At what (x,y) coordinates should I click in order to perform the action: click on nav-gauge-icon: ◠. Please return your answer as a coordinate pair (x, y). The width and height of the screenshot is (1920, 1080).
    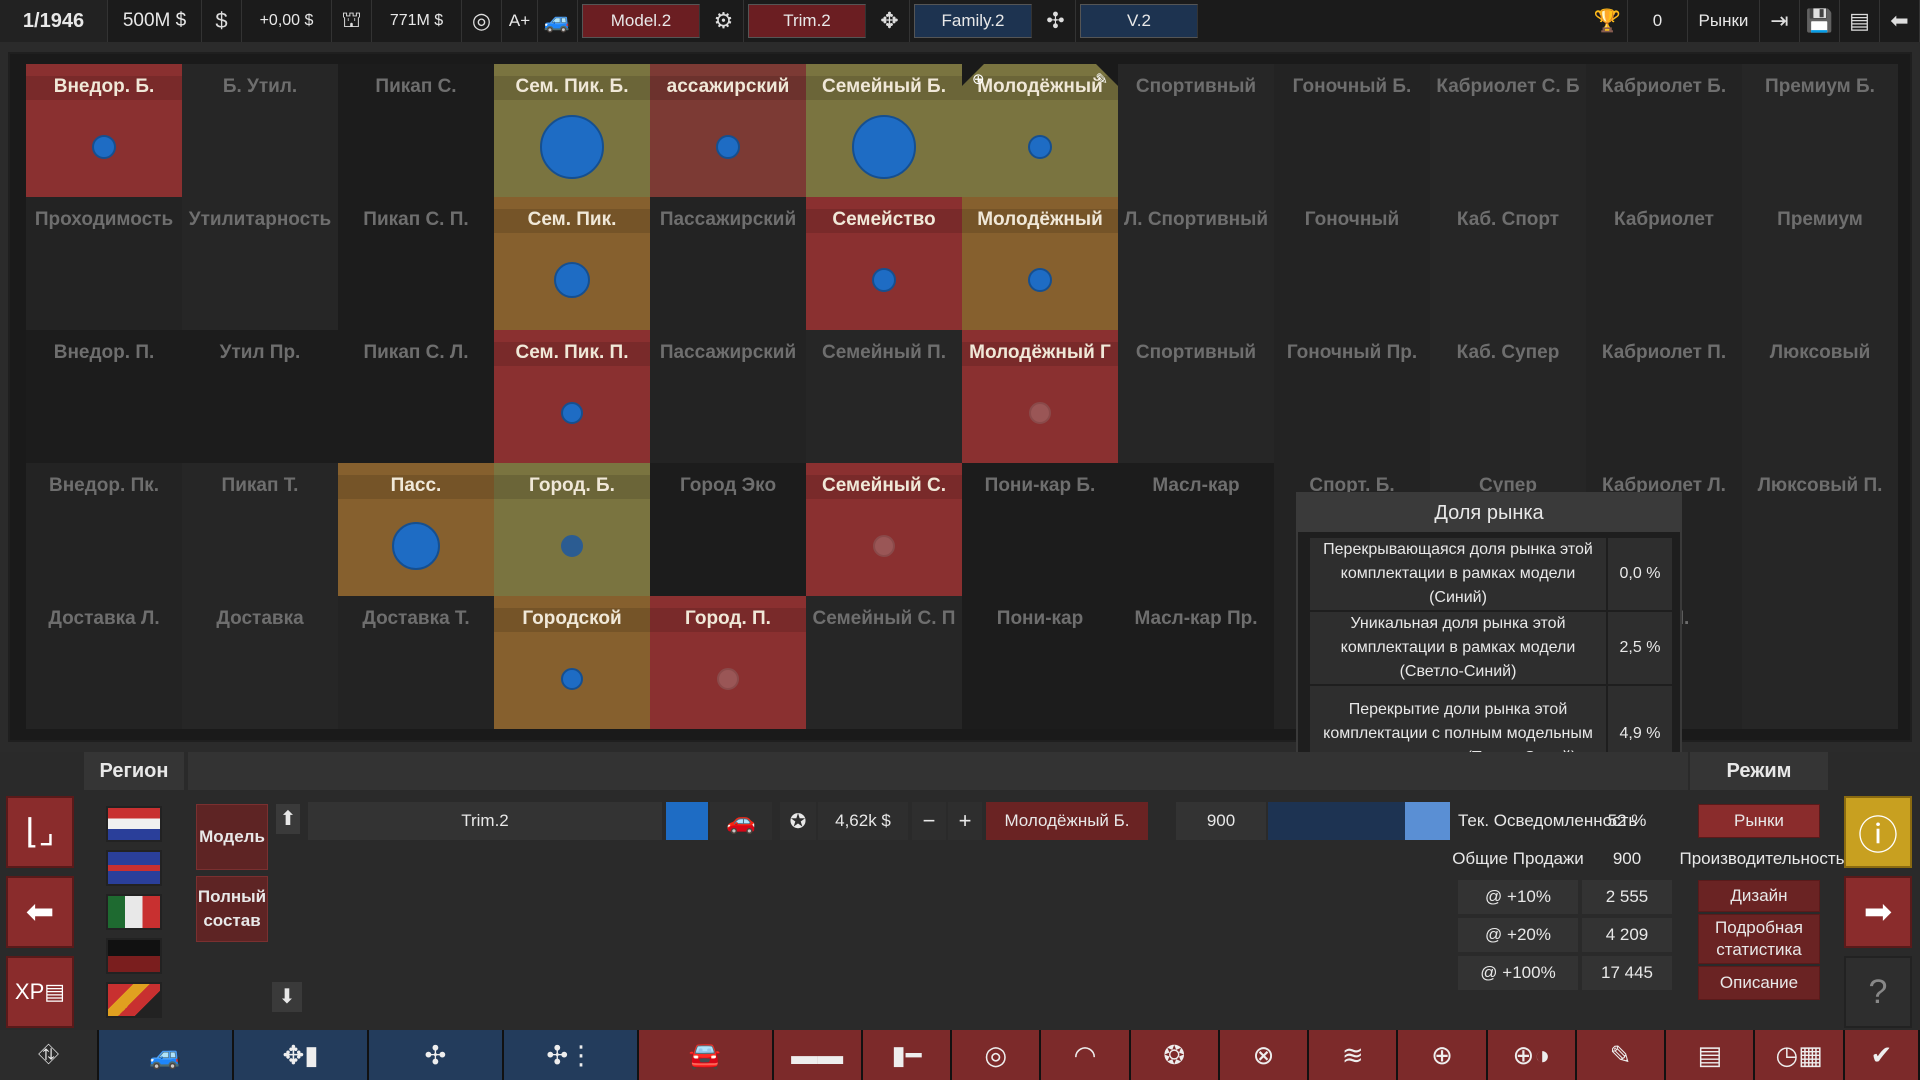
    Looking at the image, I should click on (1086, 1055).